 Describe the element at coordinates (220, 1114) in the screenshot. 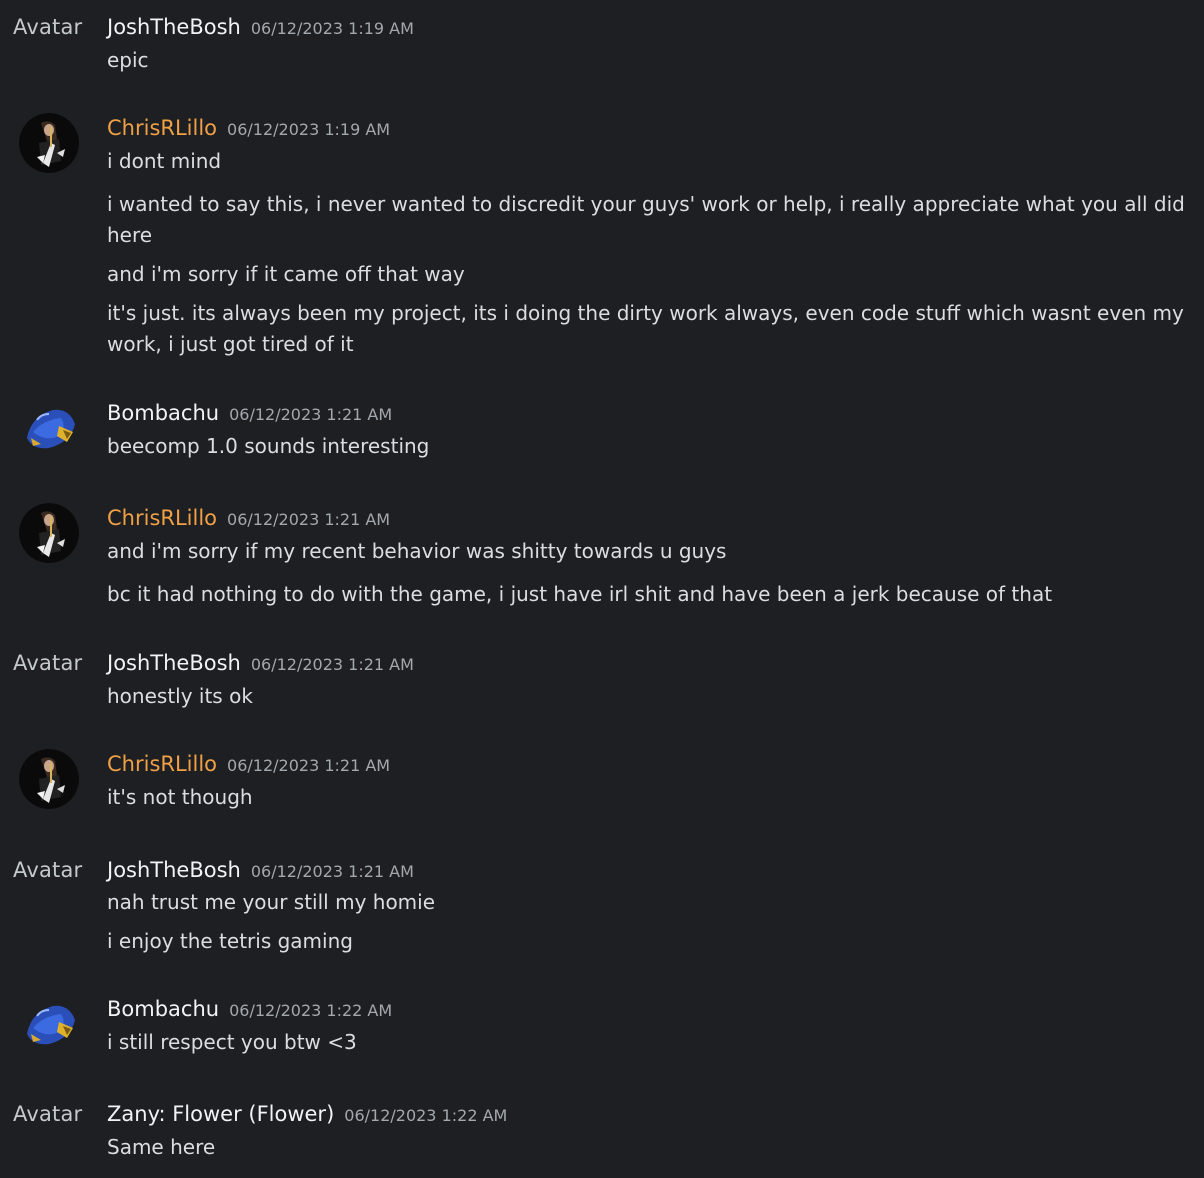

I see `username: Zany: Flower (Flower)` at that location.